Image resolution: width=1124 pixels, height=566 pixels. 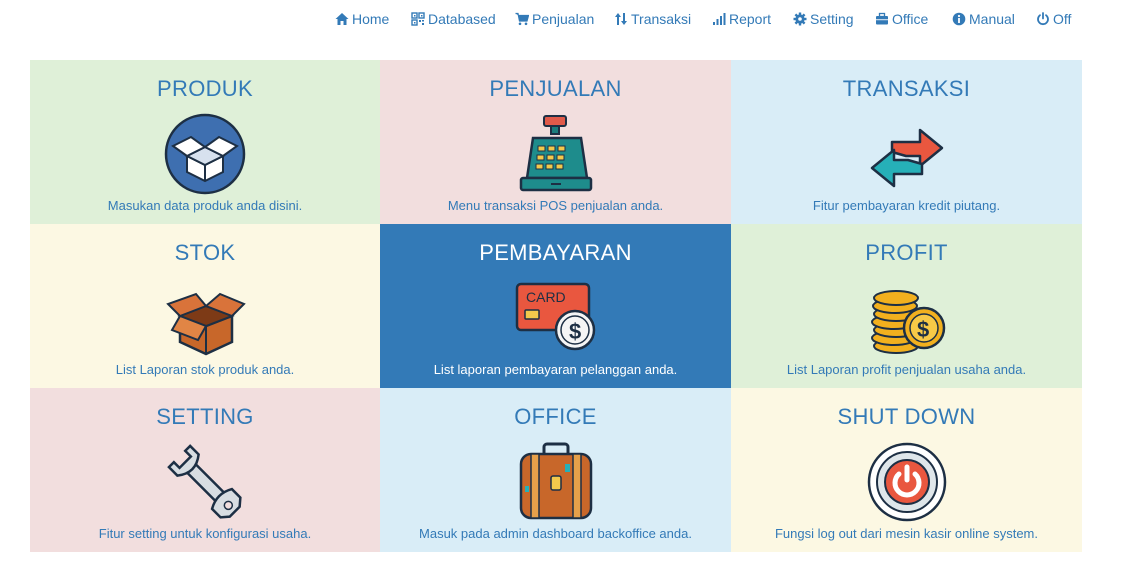 I want to click on tile-produk-title: PRODUK, so click(x=205, y=88).